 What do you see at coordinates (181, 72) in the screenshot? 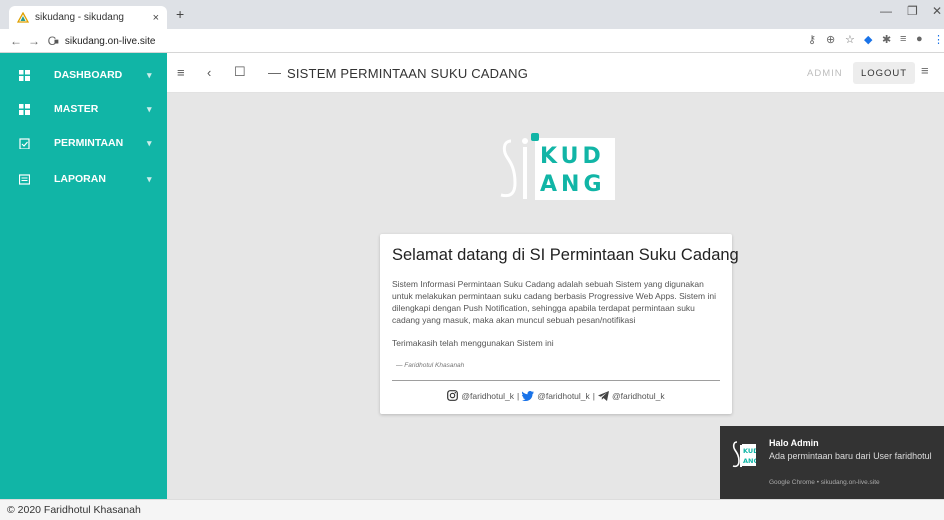
I see `sidebar-toggle-icon: ≡` at bounding box center [181, 72].